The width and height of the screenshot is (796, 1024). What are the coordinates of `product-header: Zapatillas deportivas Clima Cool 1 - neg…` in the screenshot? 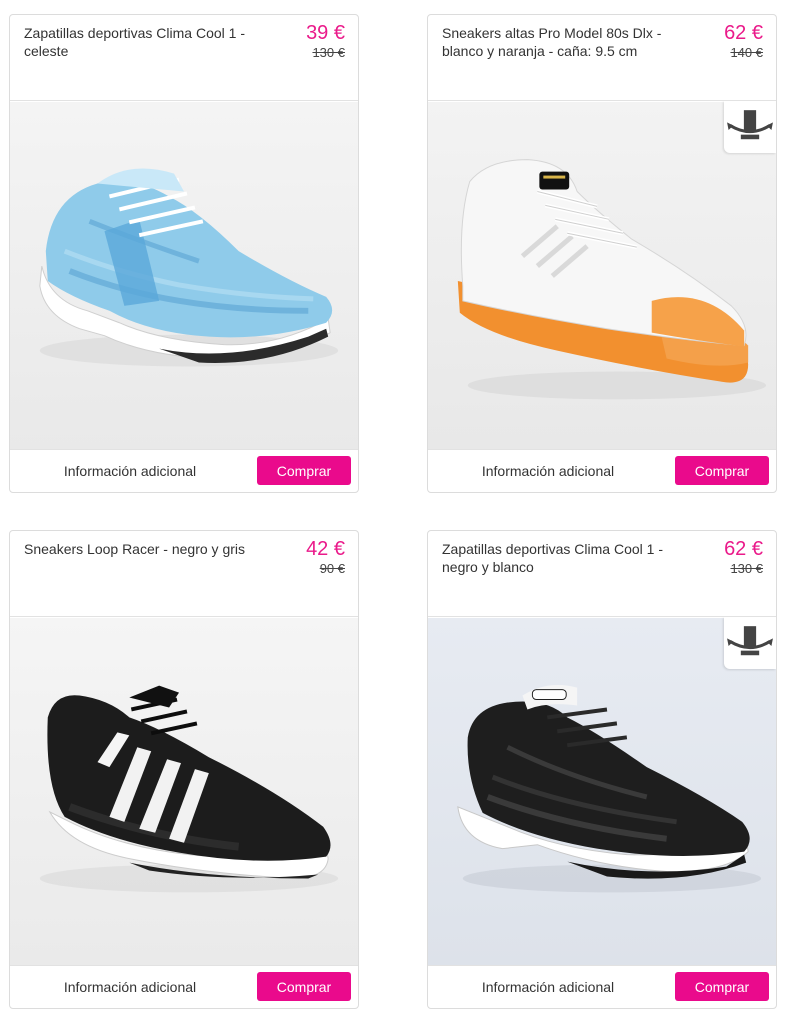 It's located at (602, 574).